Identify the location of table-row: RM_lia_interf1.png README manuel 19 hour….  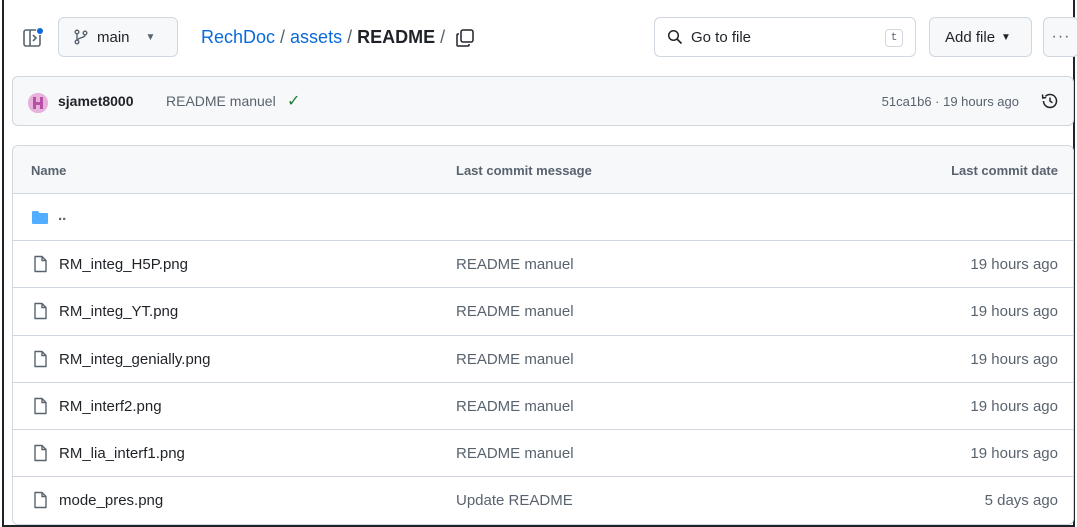
(543, 454).